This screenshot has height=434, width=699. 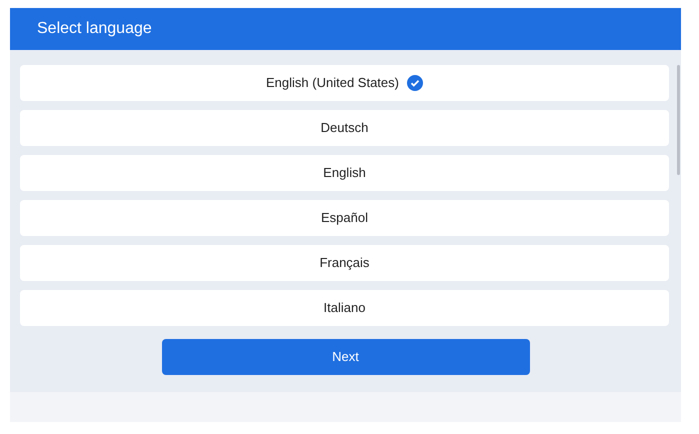 I want to click on language-option: Deutsch, so click(x=344, y=128).